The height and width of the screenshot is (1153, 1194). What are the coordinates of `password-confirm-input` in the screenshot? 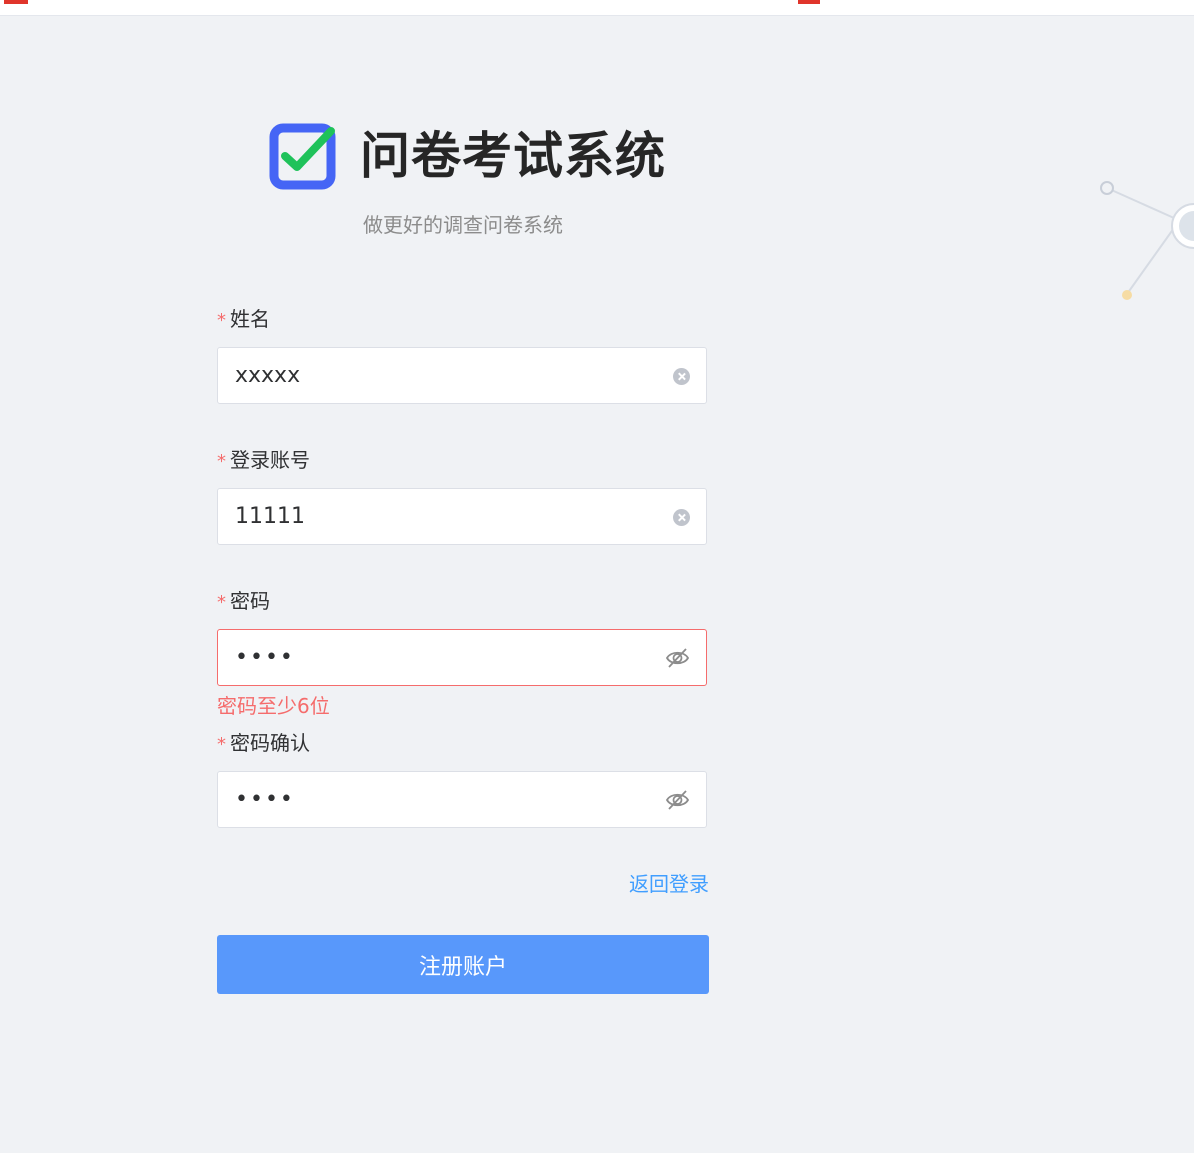 It's located at (445, 799).